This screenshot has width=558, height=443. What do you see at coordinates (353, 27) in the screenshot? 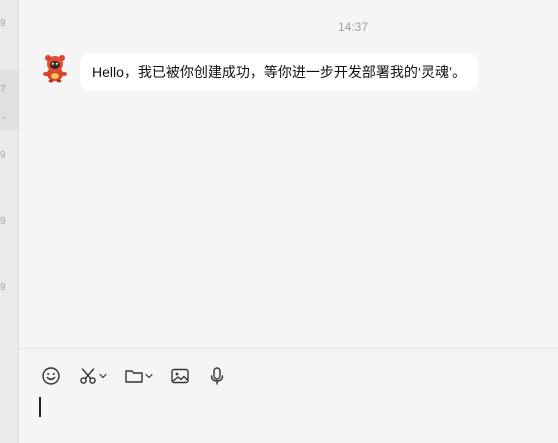
I see `message-timestamp: 14:37` at bounding box center [353, 27].